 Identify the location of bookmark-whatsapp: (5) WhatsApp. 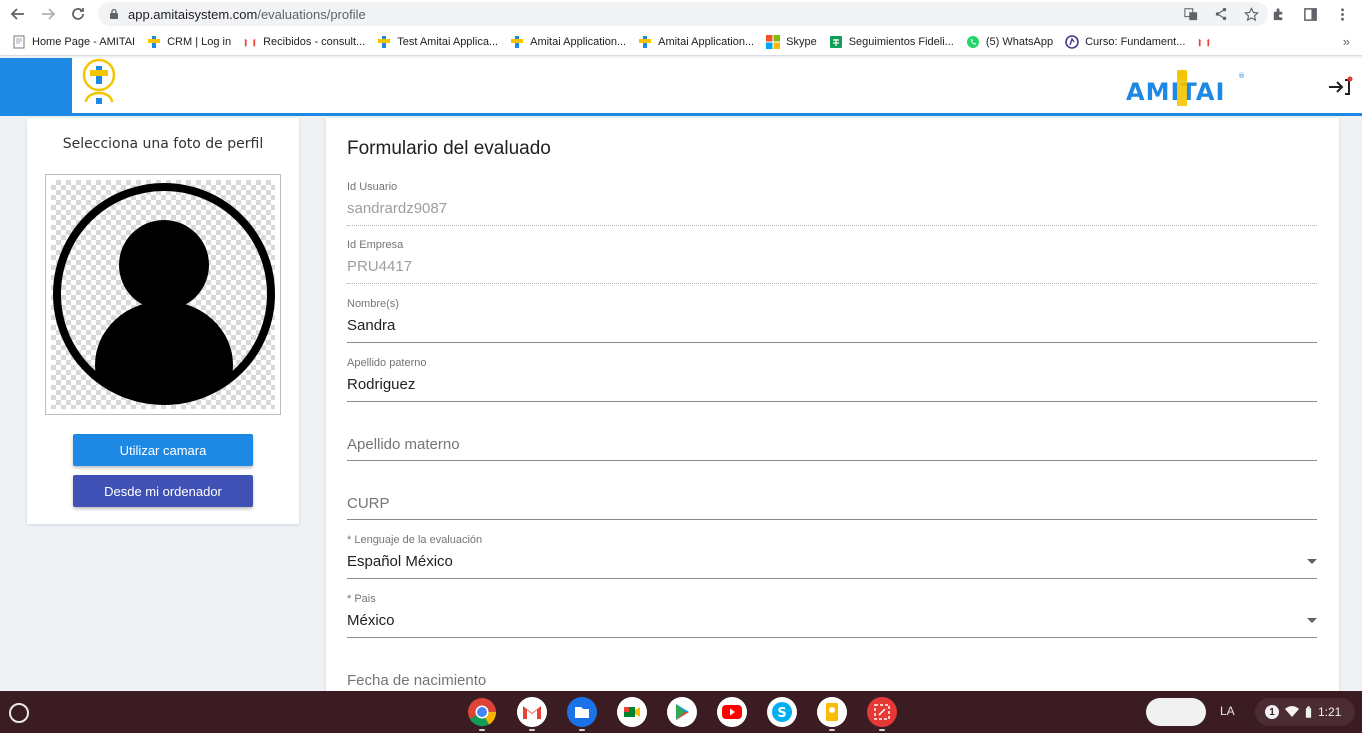
(1009, 42).